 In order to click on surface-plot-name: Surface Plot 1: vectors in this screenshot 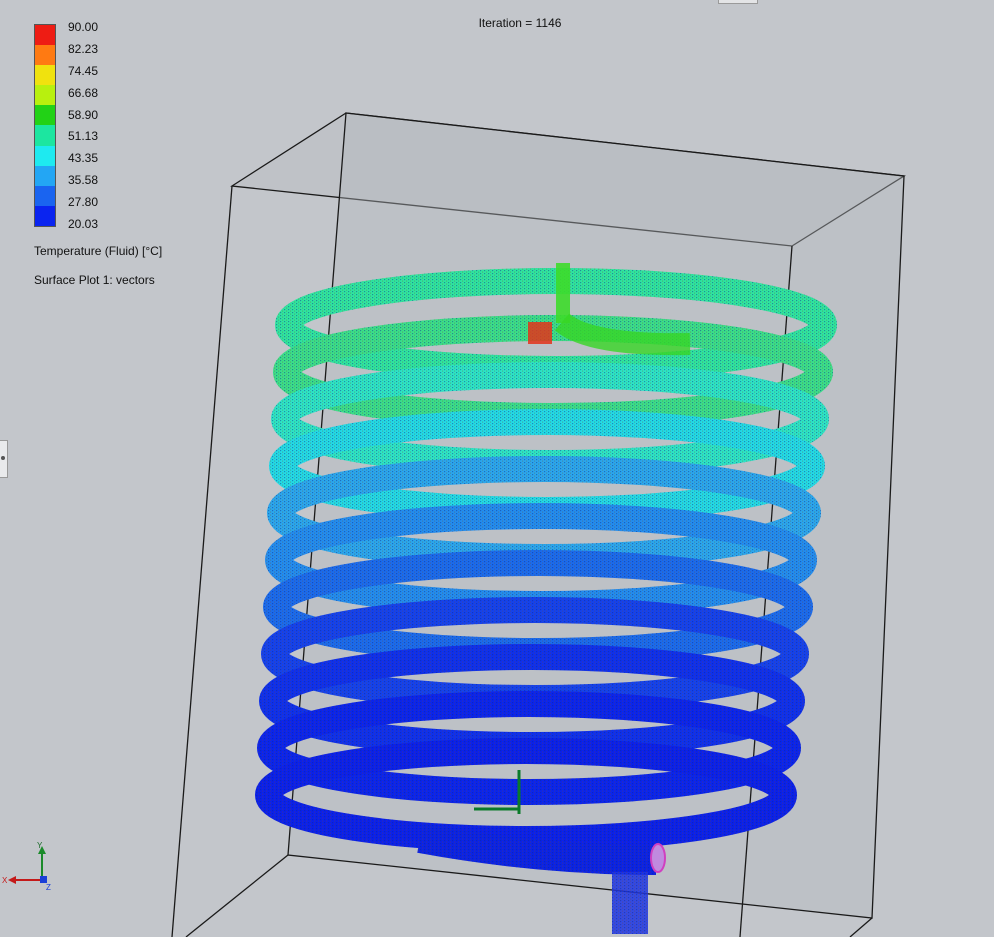, I will do `click(94, 280)`.